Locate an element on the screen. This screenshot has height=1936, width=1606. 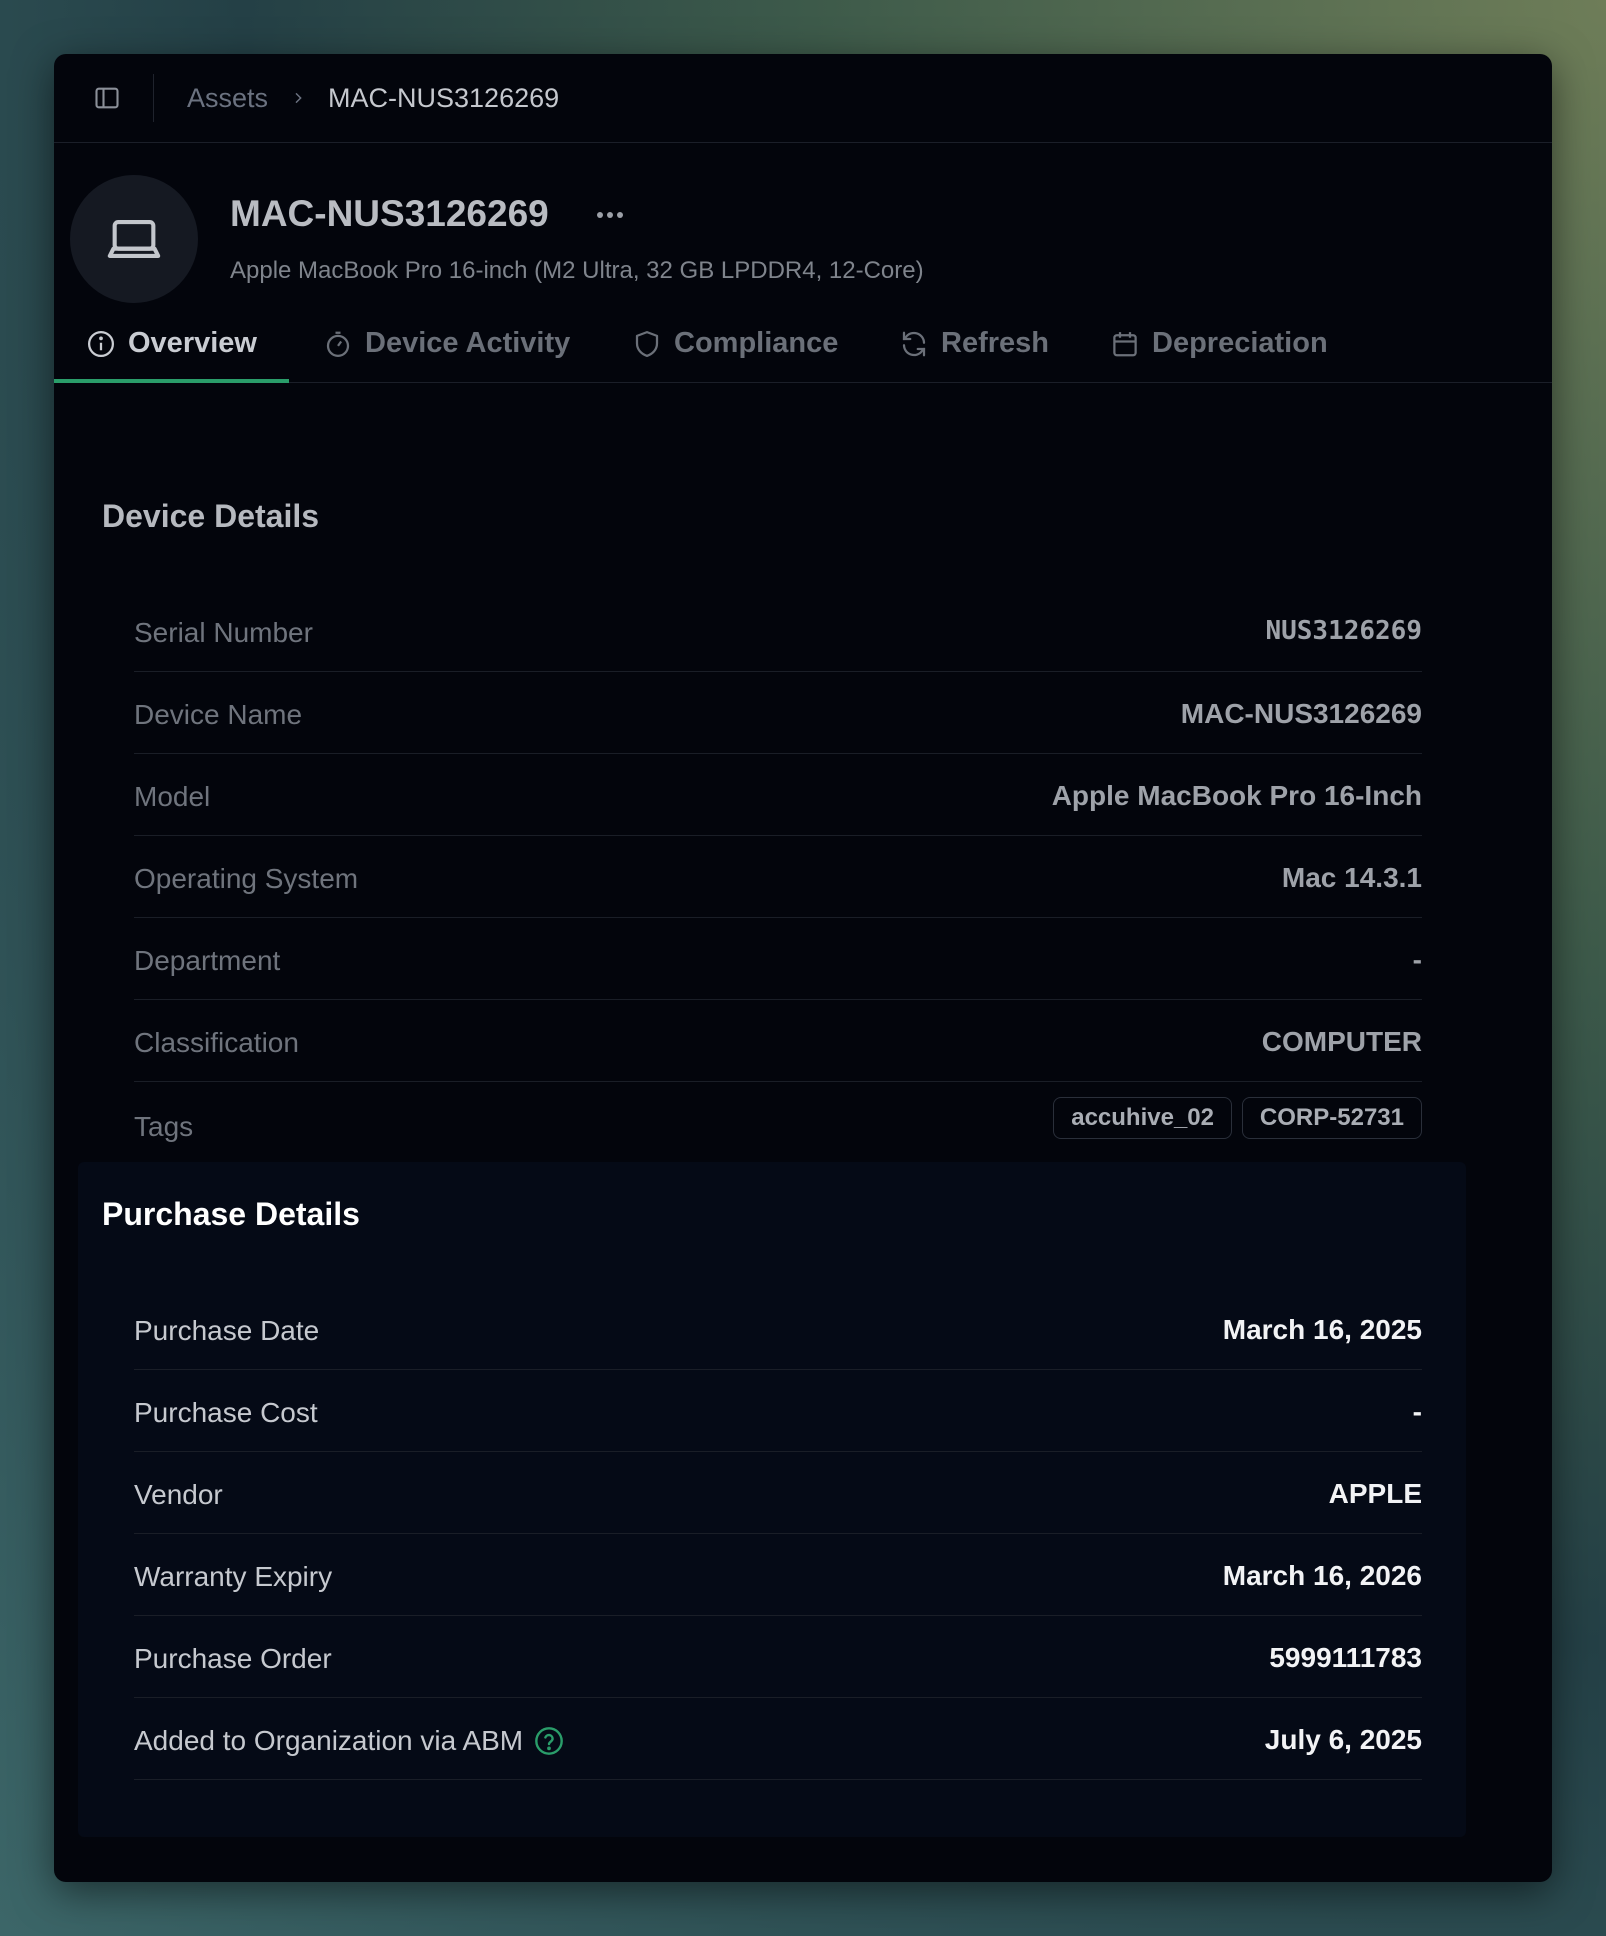
detail-value: Apple MacBook Pro 16-Inch is located at coordinates (1236, 795).